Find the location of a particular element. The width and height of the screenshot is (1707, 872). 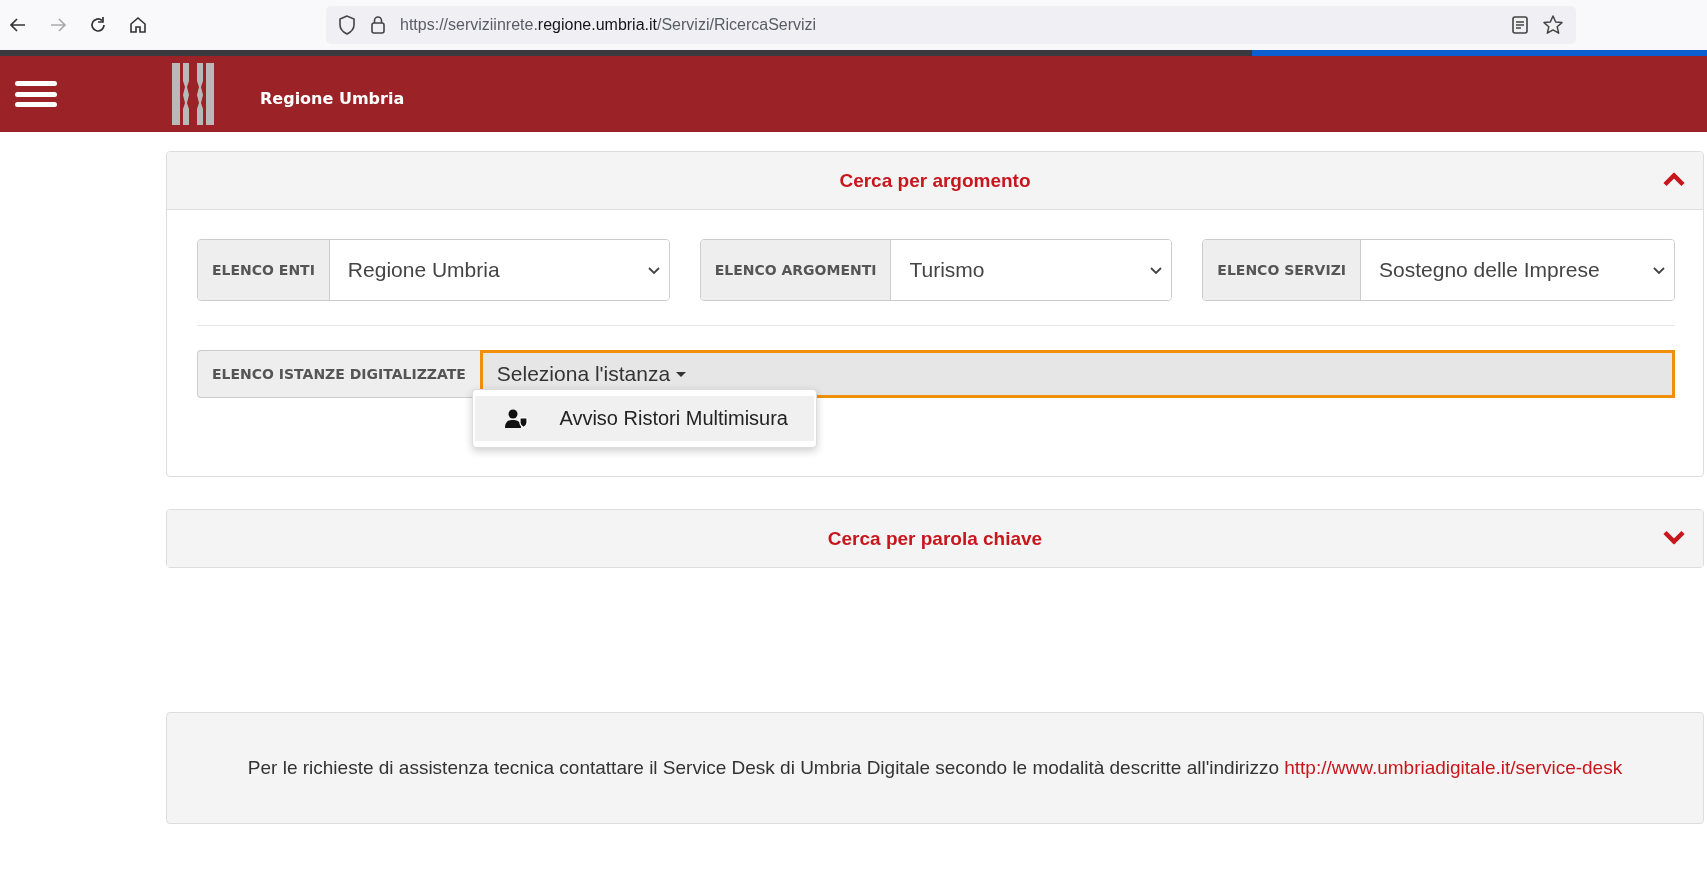

panel-header: Cerca per parola chiave is located at coordinates (935, 538).